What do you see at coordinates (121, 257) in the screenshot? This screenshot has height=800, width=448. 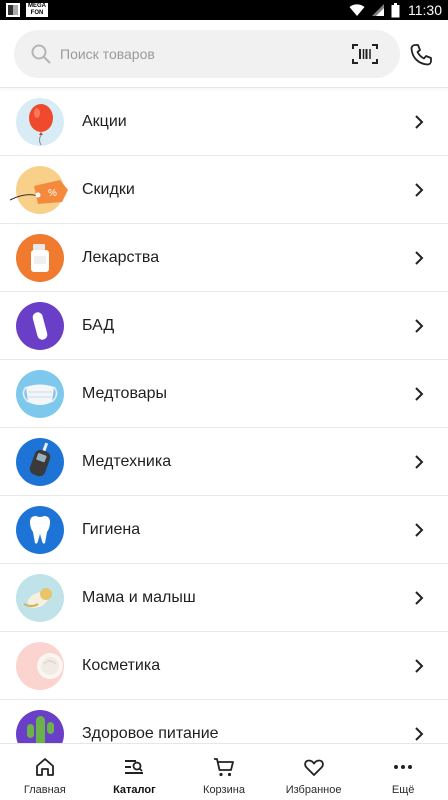 I see `catalog-item-label: Лекарства` at bounding box center [121, 257].